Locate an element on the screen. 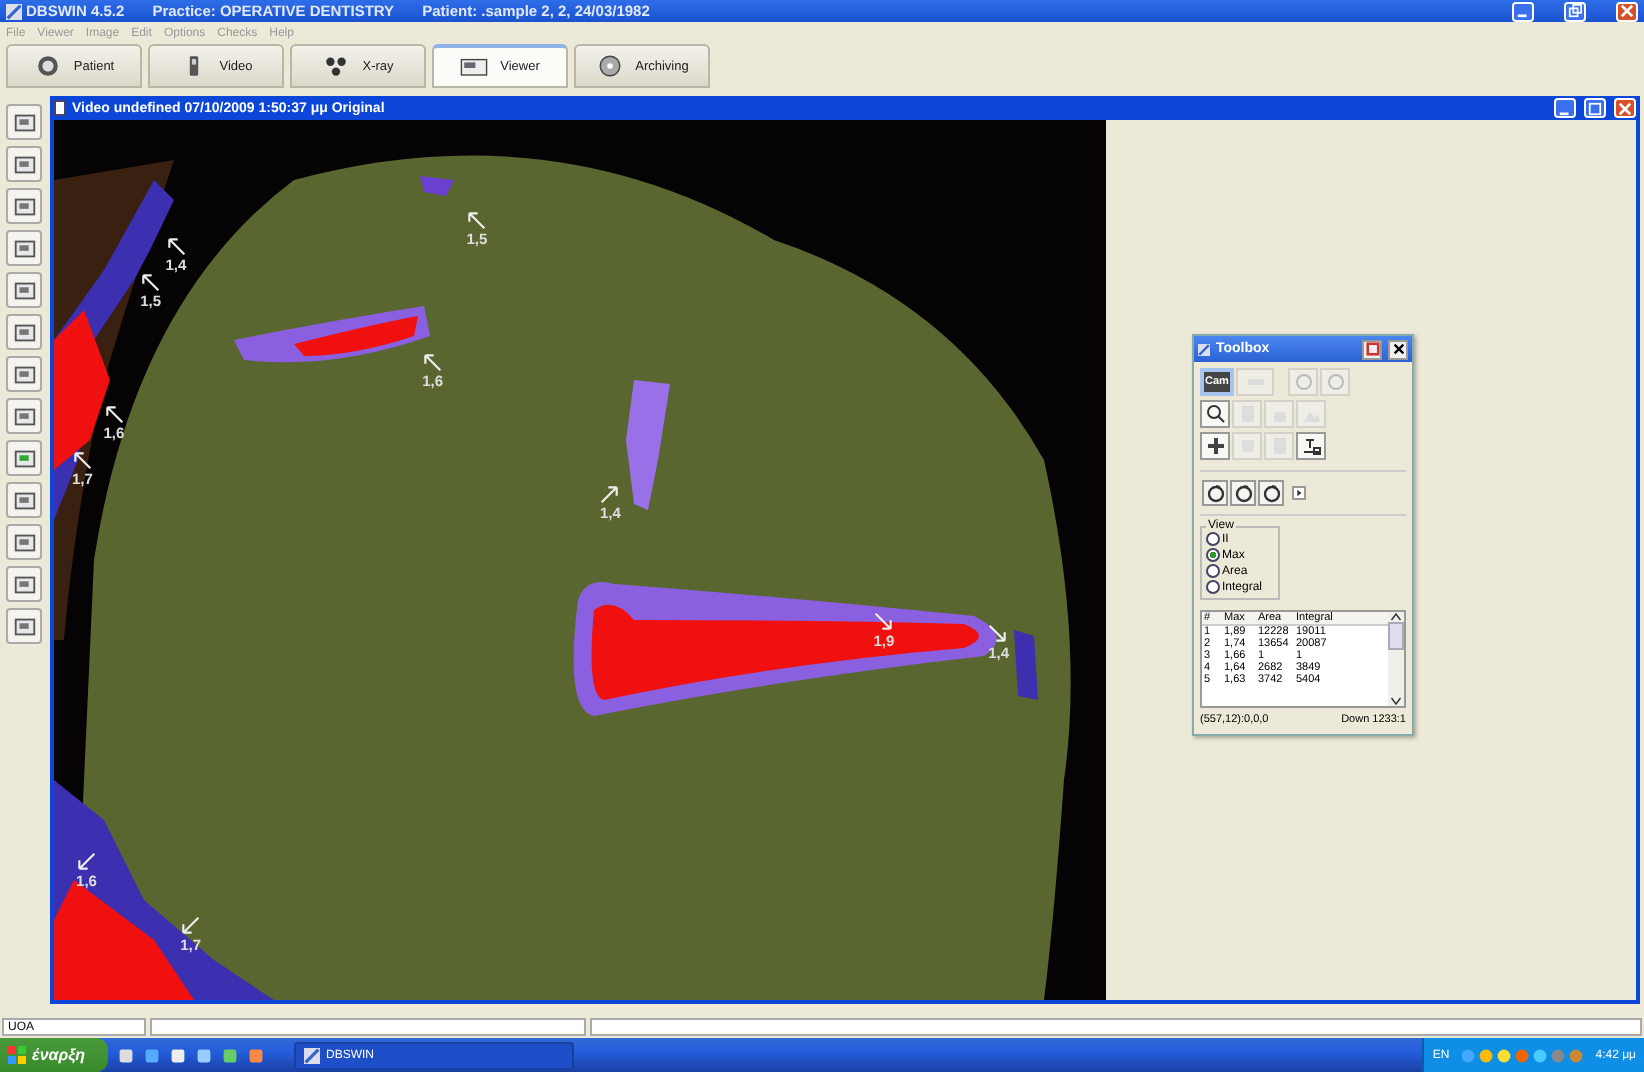 This screenshot has width=1644, height=1072. text-tool-icon is located at coordinates (1311, 446).